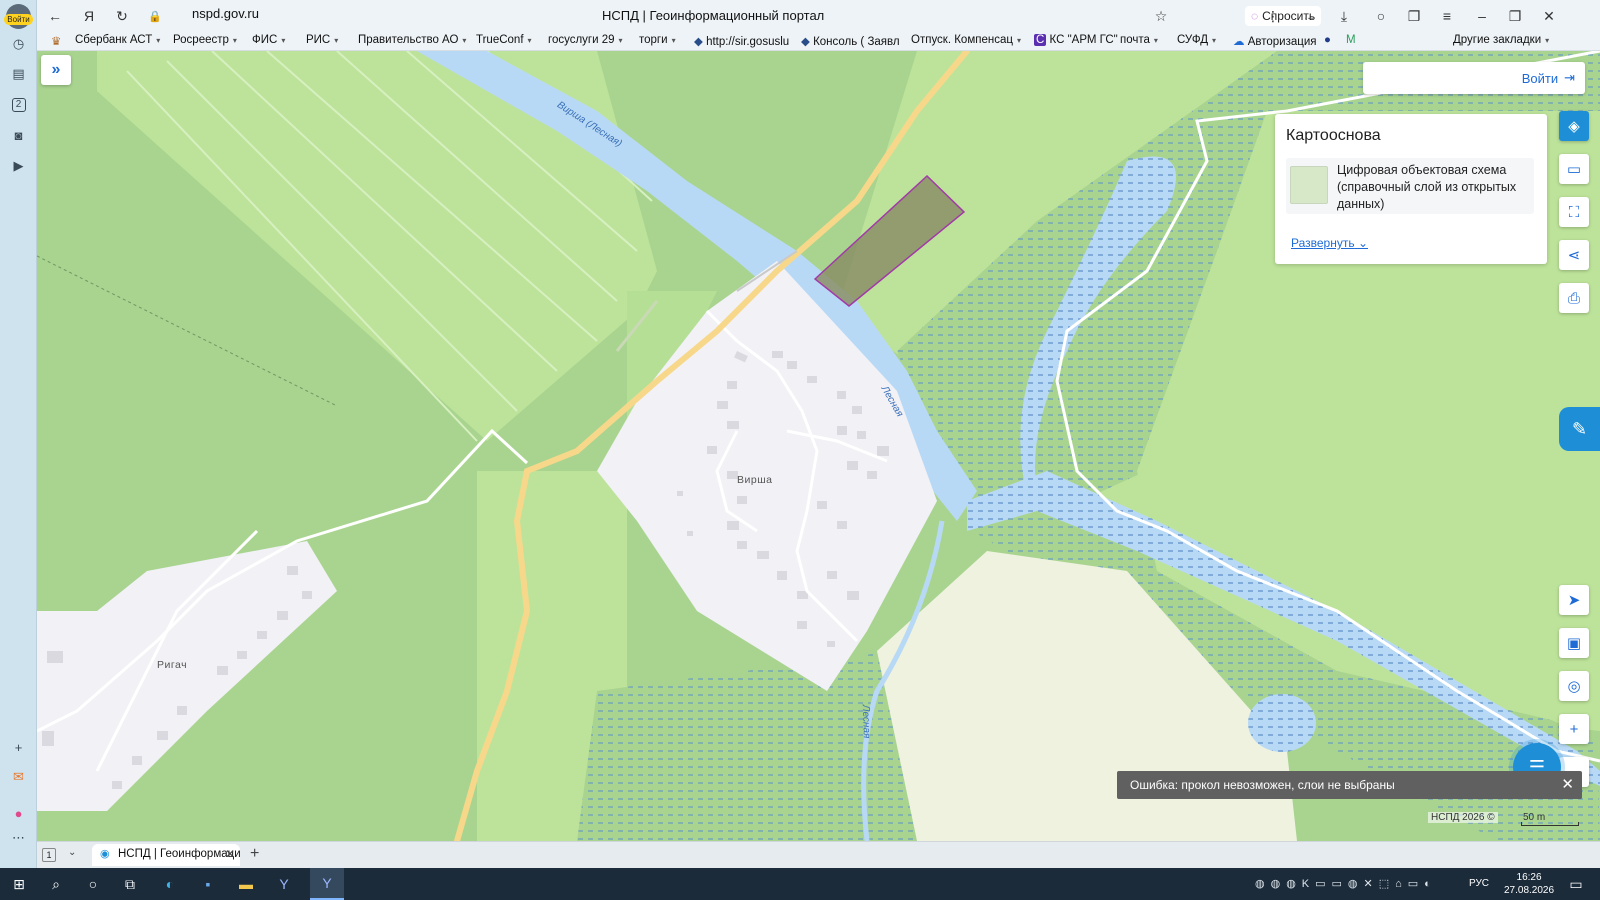  What do you see at coordinates (1574, 643) in the screenshot?
I see `minimap-button: ▣` at bounding box center [1574, 643].